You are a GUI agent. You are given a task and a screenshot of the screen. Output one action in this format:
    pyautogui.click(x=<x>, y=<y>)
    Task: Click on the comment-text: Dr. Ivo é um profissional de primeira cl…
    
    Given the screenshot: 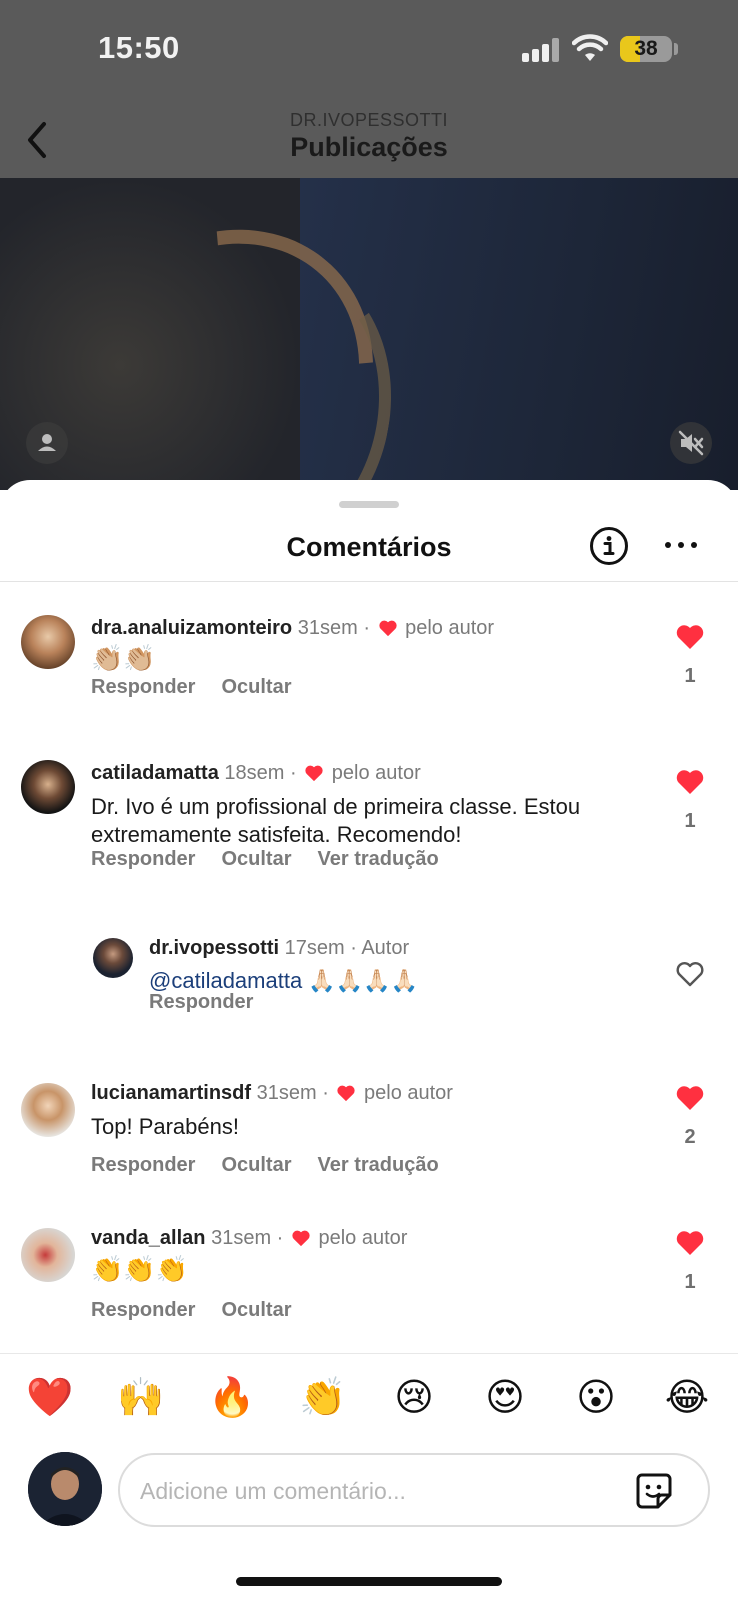 What is the action you would take?
    pyautogui.click(x=336, y=820)
    